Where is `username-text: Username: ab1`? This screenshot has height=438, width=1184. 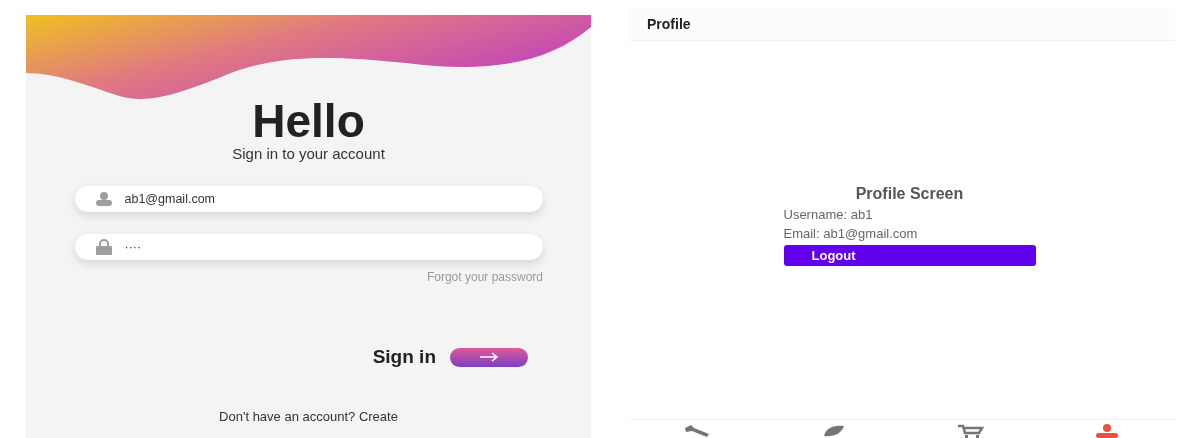
username-text: Username: ab1 is located at coordinates (828, 214).